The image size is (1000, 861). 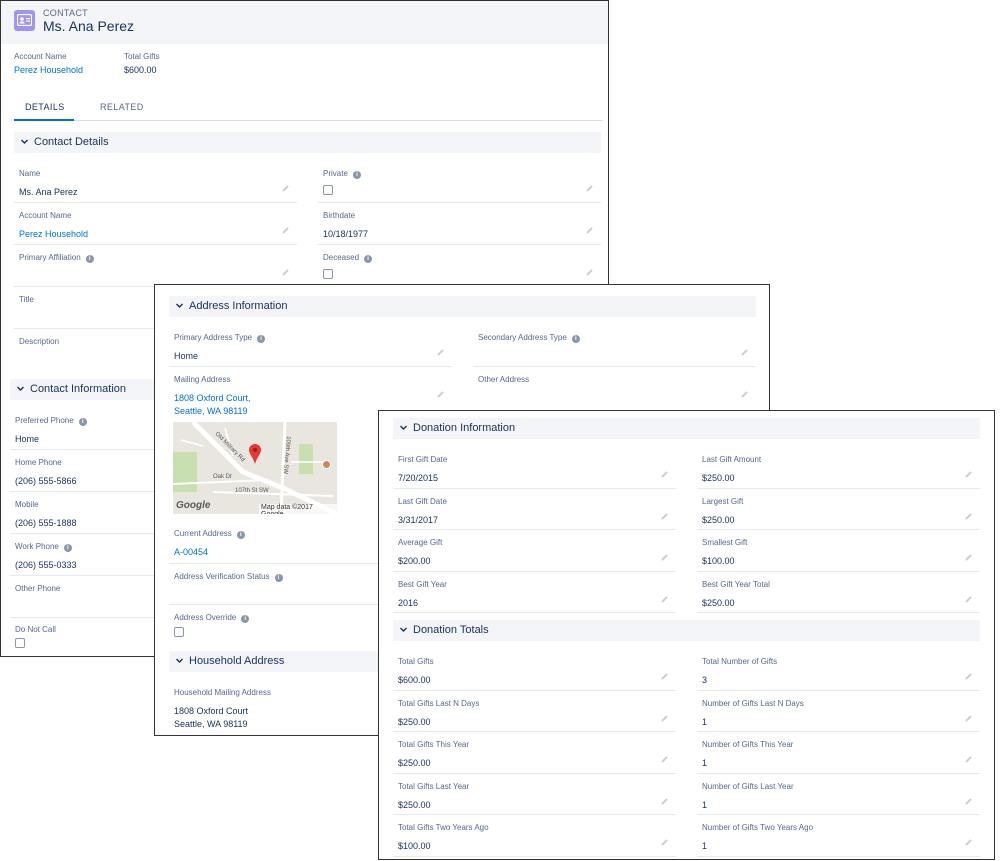 What do you see at coordinates (46, 523) in the screenshot?
I see `field-value: (206) 555-1888` at bounding box center [46, 523].